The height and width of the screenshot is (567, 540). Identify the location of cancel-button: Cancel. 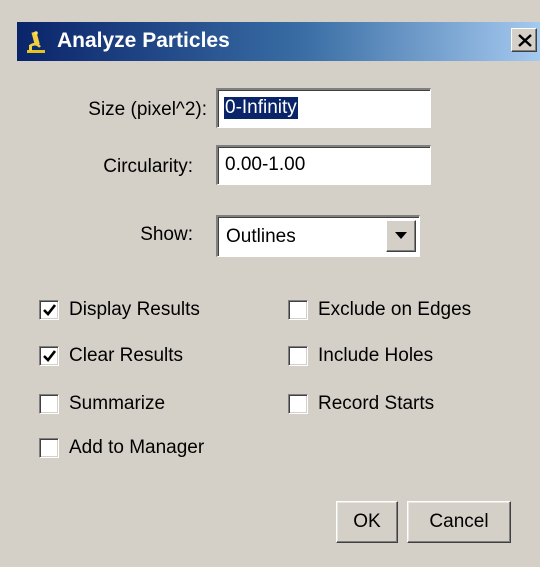
(459, 522).